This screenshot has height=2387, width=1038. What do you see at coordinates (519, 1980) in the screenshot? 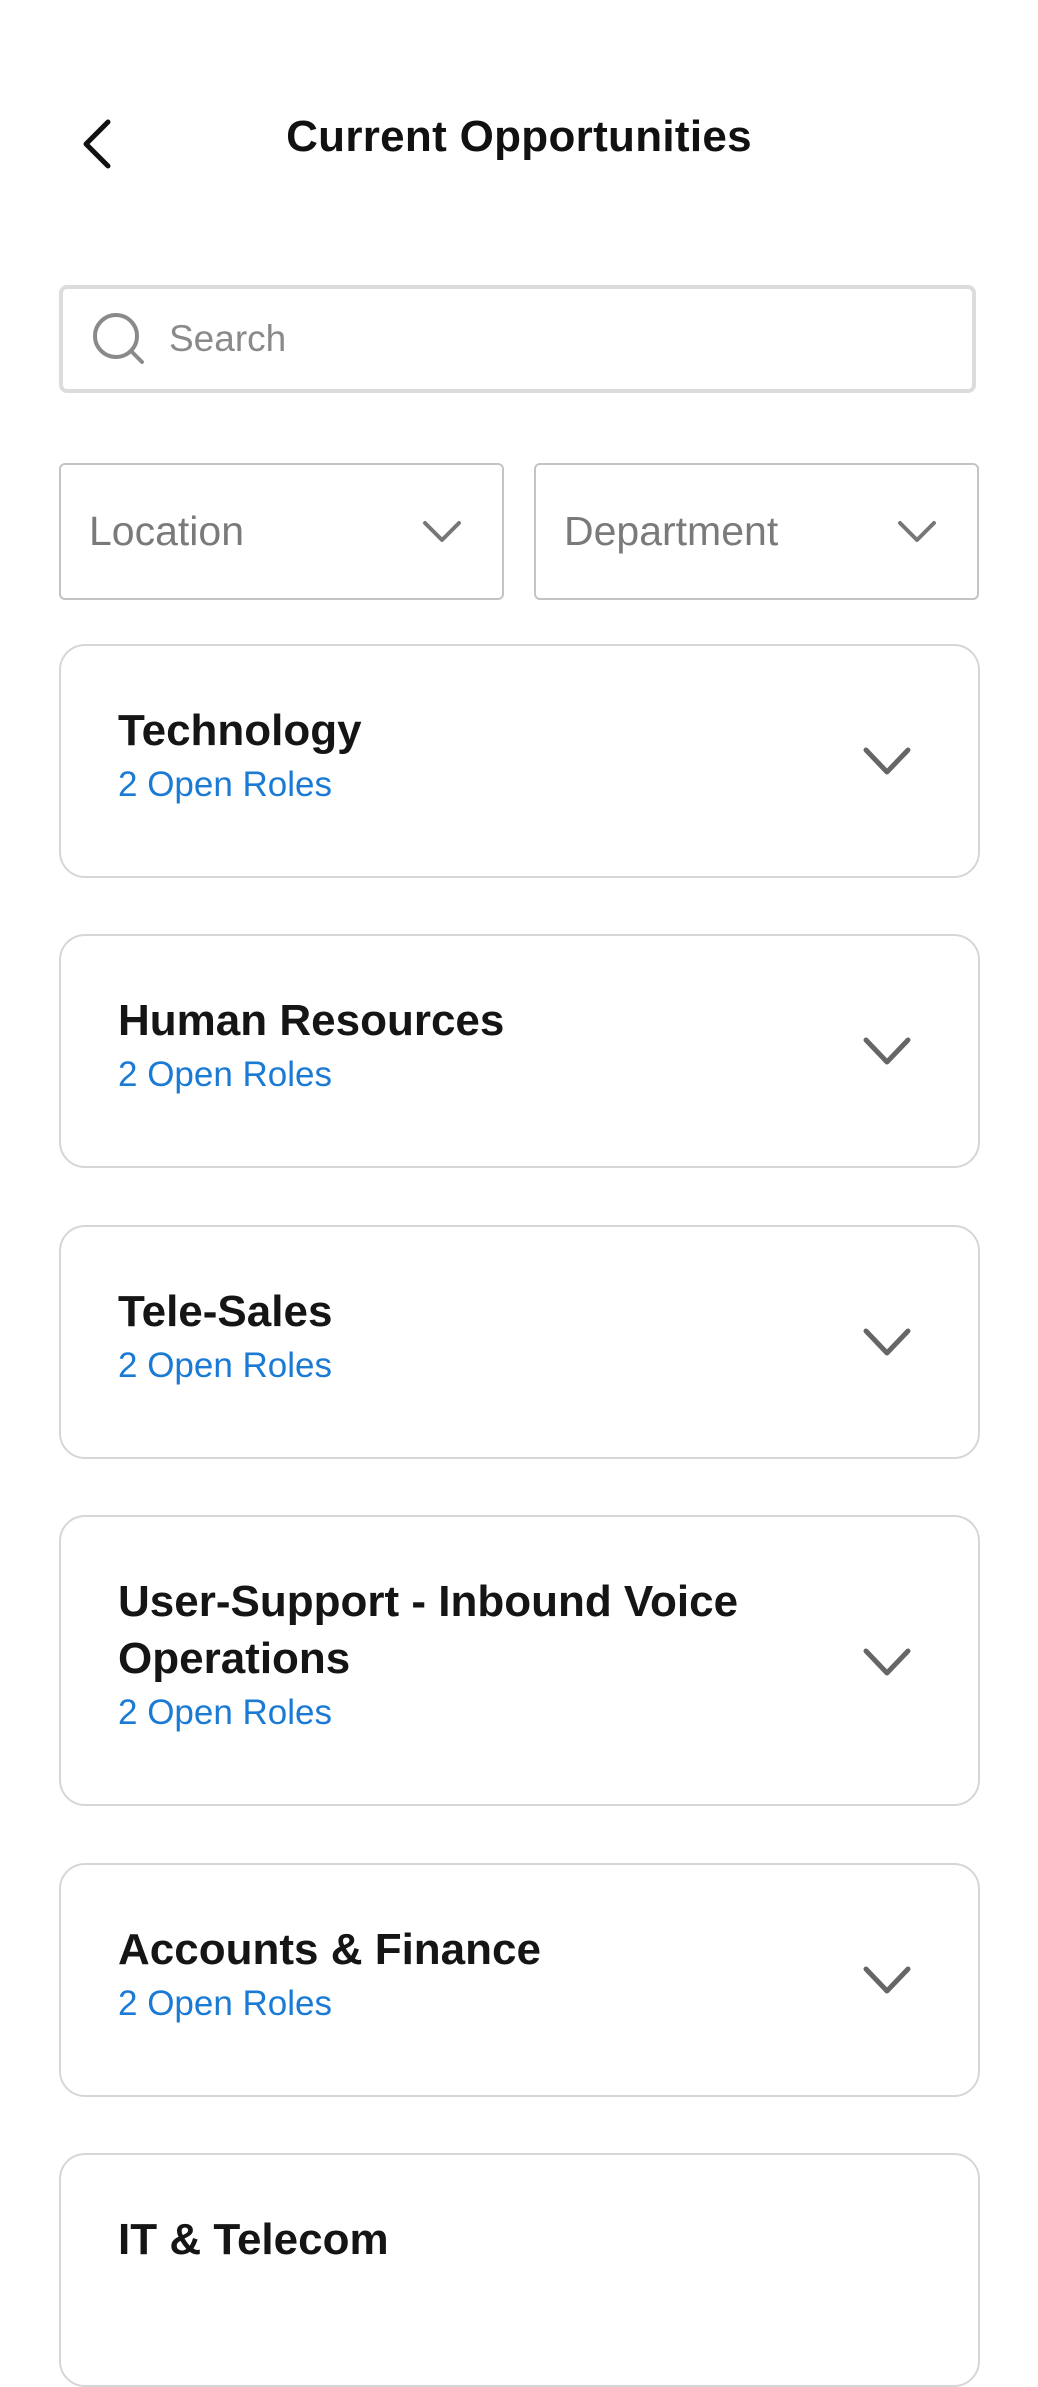
I see `department-card-accounts-finance: Accounts & Finance 2 Open Roles` at bounding box center [519, 1980].